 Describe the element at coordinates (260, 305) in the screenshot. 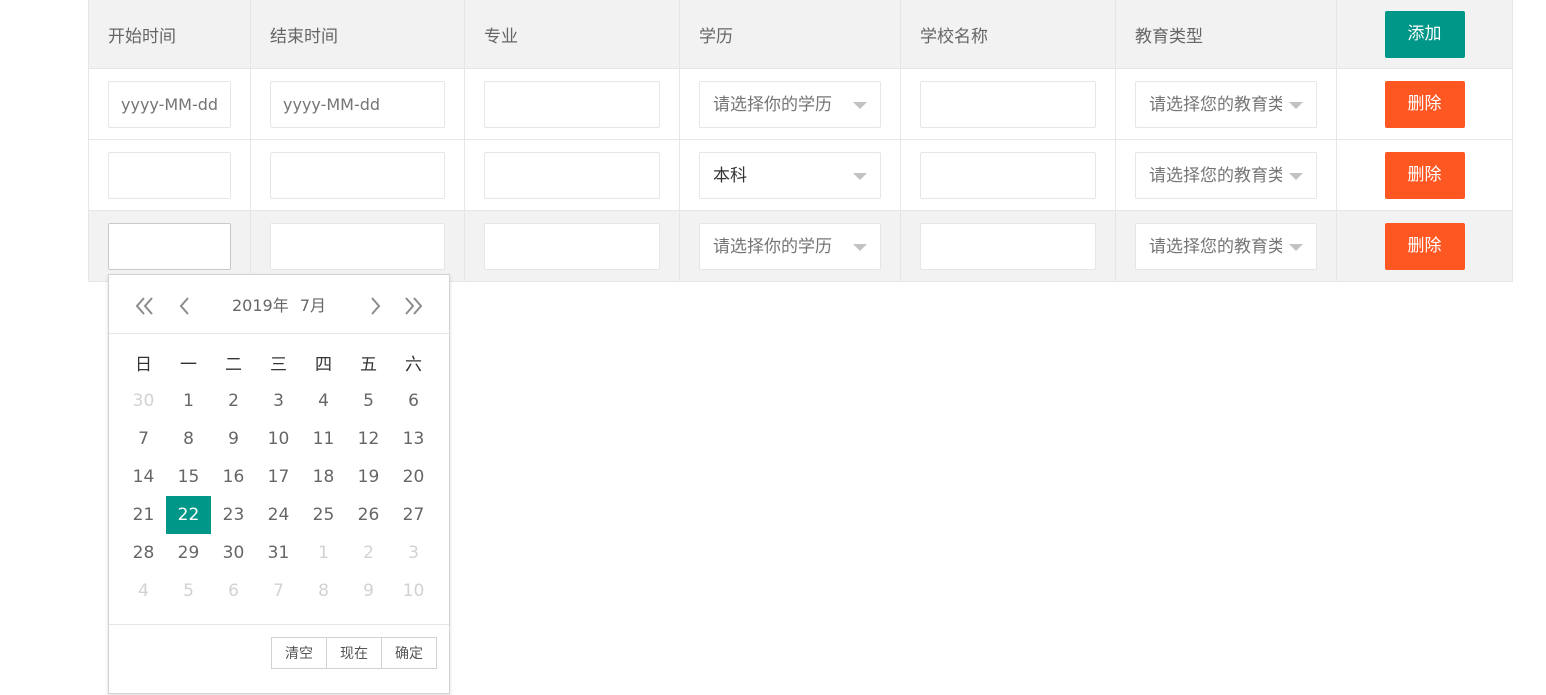

I see `year-select: 2019年` at that location.